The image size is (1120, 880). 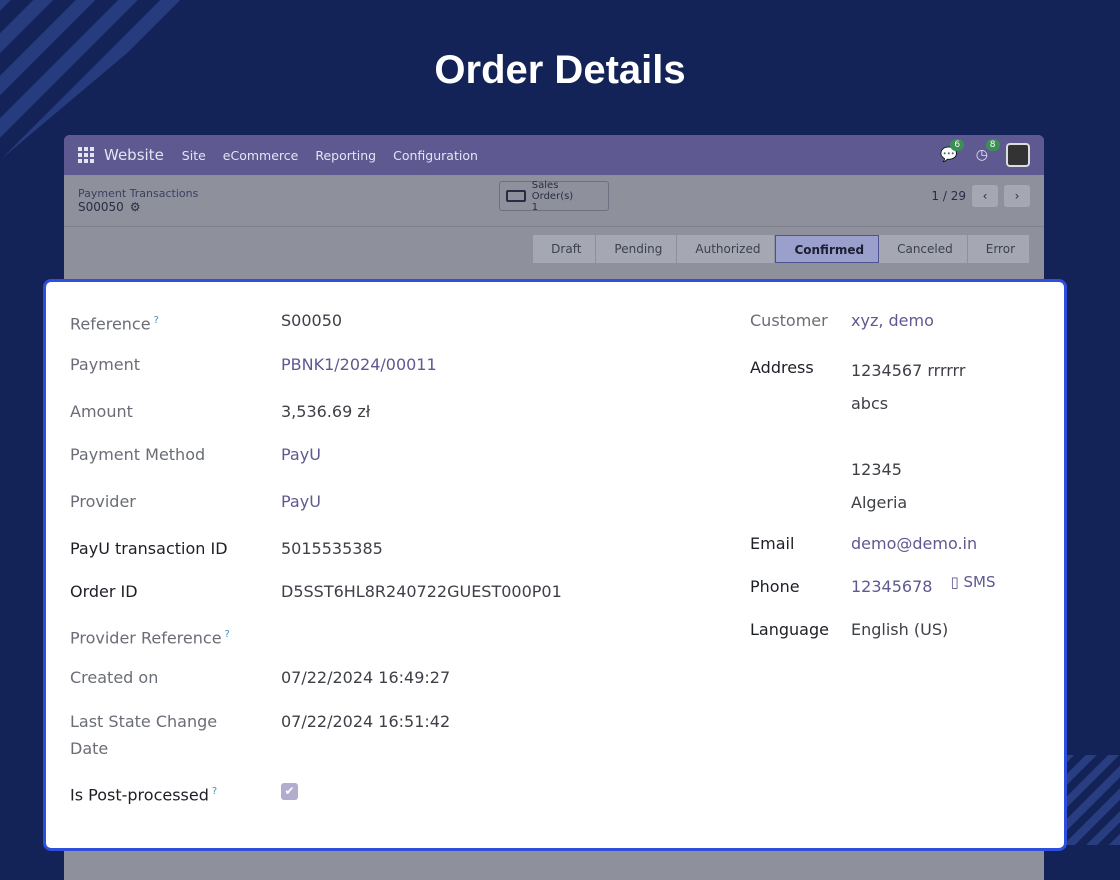 What do you see at coordinates (726, 249) in the screenshot?
I see `stage-authorized: Authorized` at bounding box center [726, 249].